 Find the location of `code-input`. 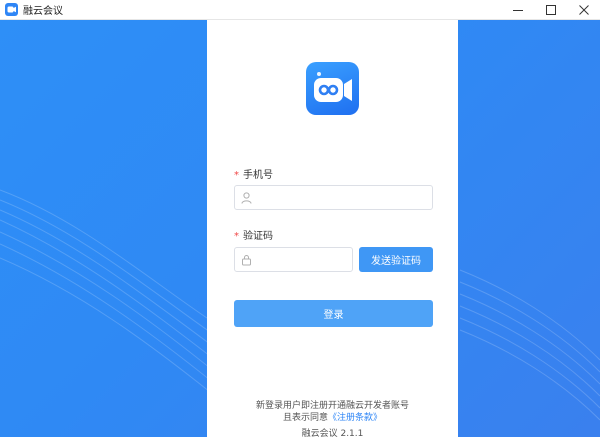

code-input is located at coordinates (302, 259).